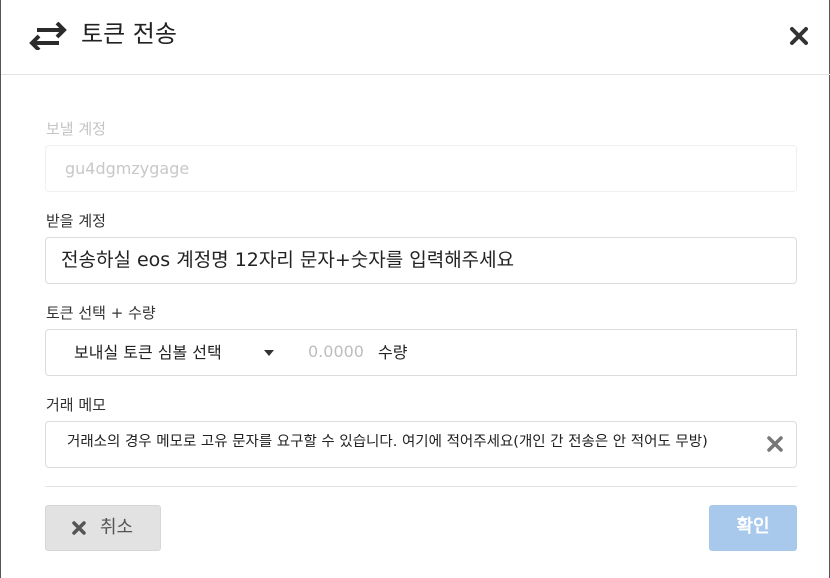 The image size is (830, 578). I want to click on transfer-arrows-icon, so click(48, 36).